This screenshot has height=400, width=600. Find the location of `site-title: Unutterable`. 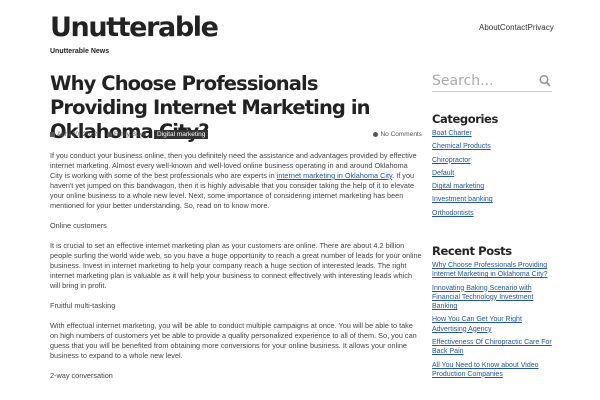

site-title: Unutterable is located at coordinates (134, 28).